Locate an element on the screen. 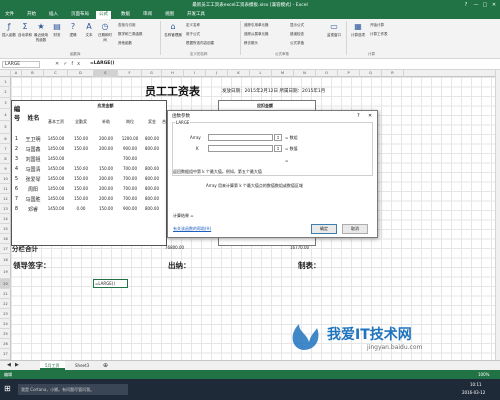 This screenshot has width=500, height=400. table-cell: 8 is located at coordinates (16, 209).